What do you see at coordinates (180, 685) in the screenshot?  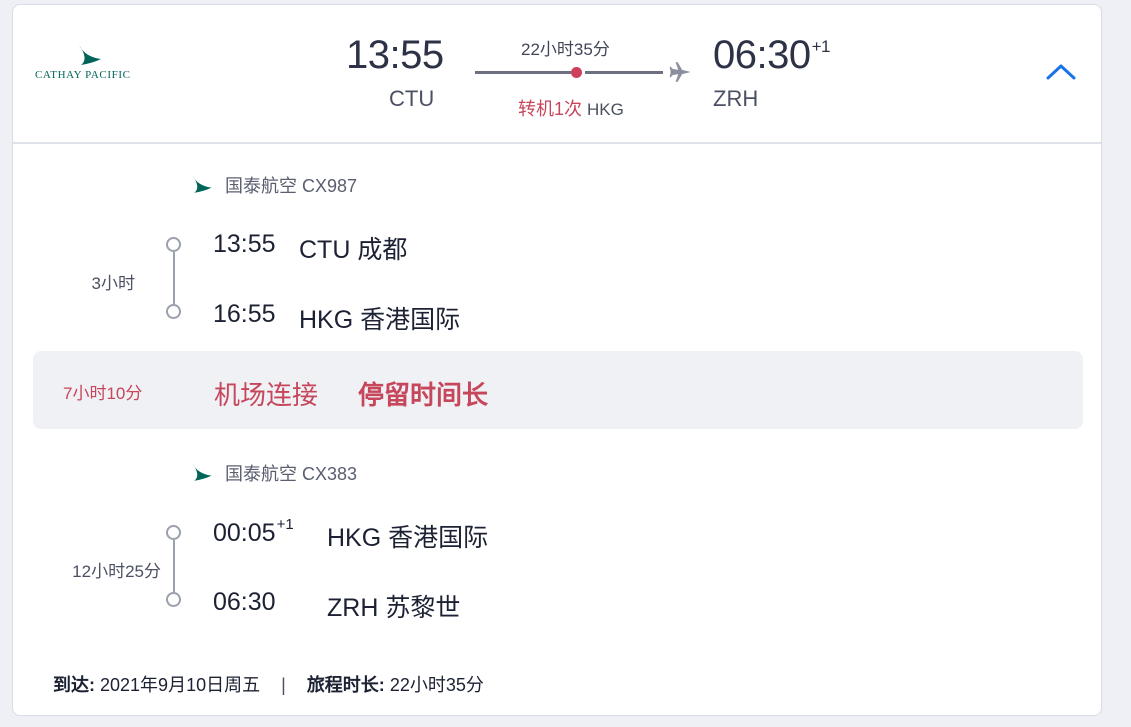 I see `arrive-date: 2021年9月10日周五` at bounding box center [180, 685].